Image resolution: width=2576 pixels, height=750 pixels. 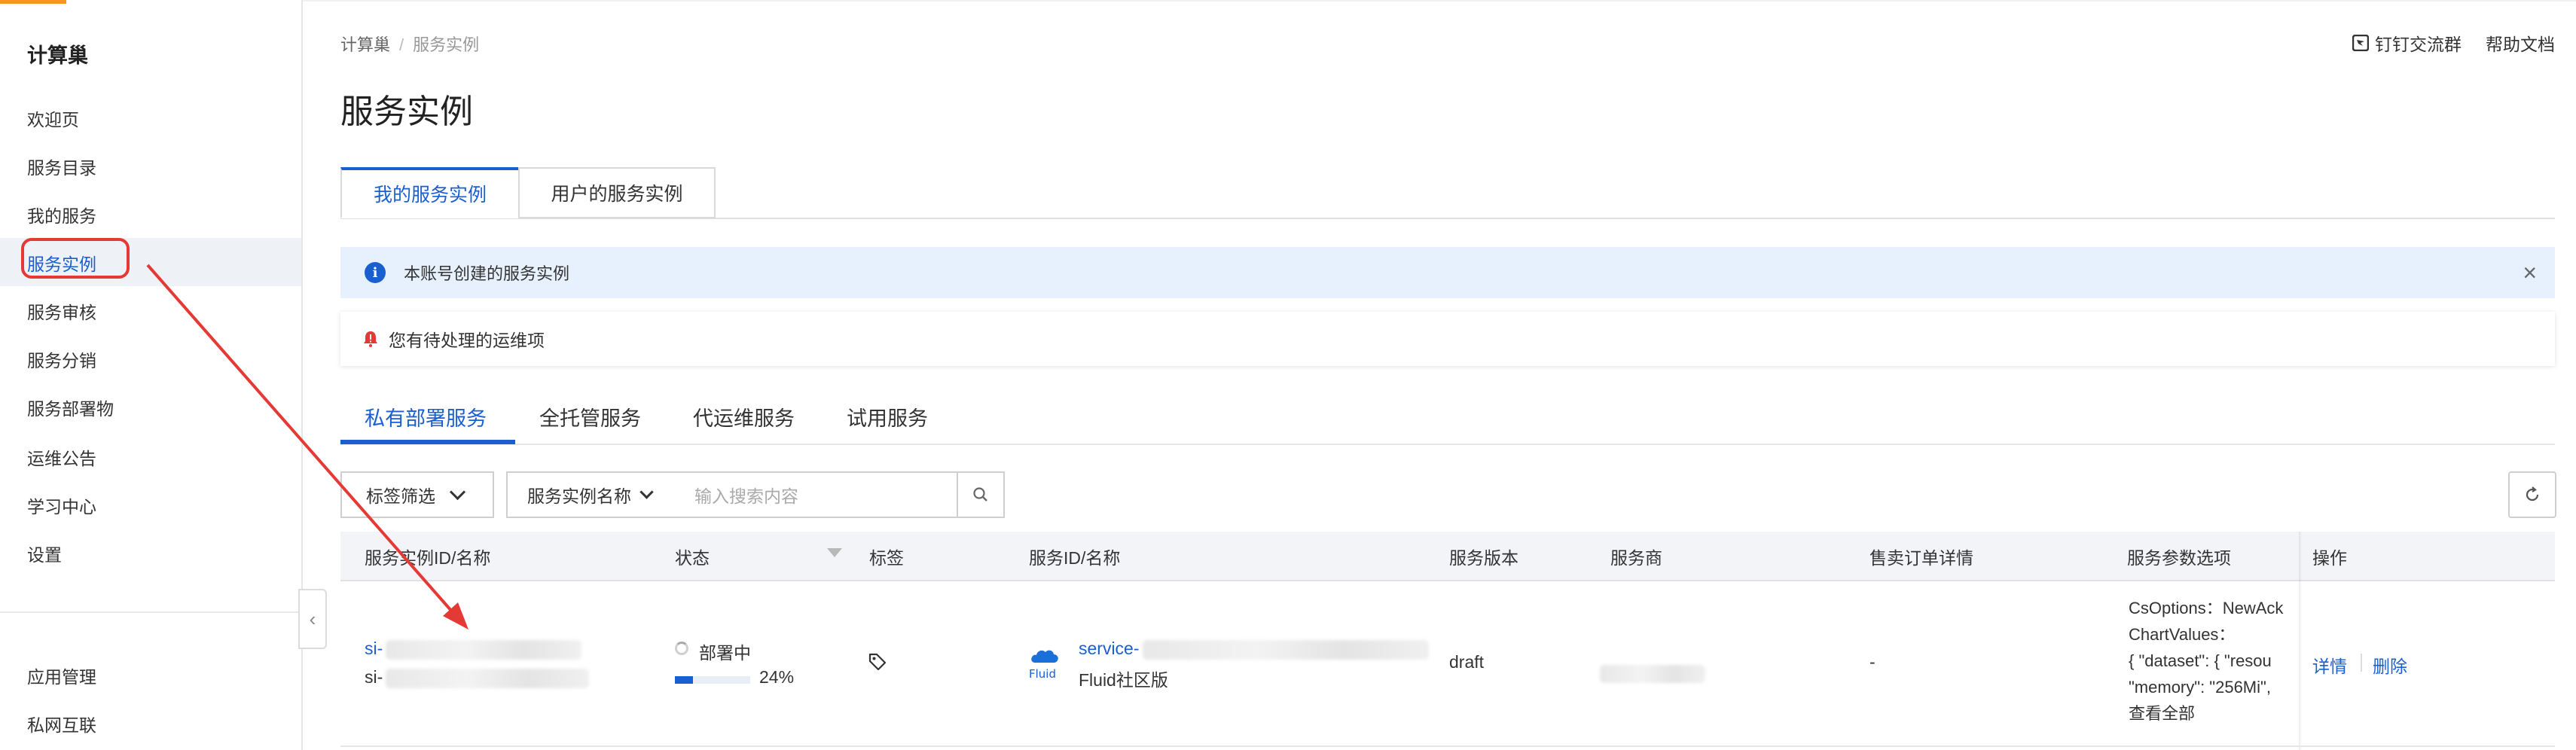 I want to click on param-line: ChartValues：, so click(x=2182, y=635).